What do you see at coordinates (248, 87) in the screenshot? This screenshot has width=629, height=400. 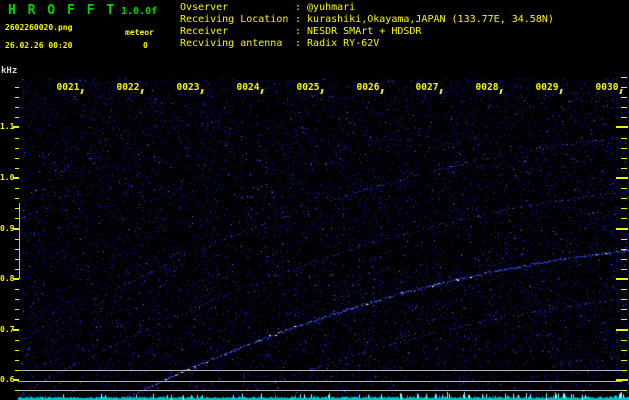 I see `time-axis-label: 0024` at bounding box center [248, 87].